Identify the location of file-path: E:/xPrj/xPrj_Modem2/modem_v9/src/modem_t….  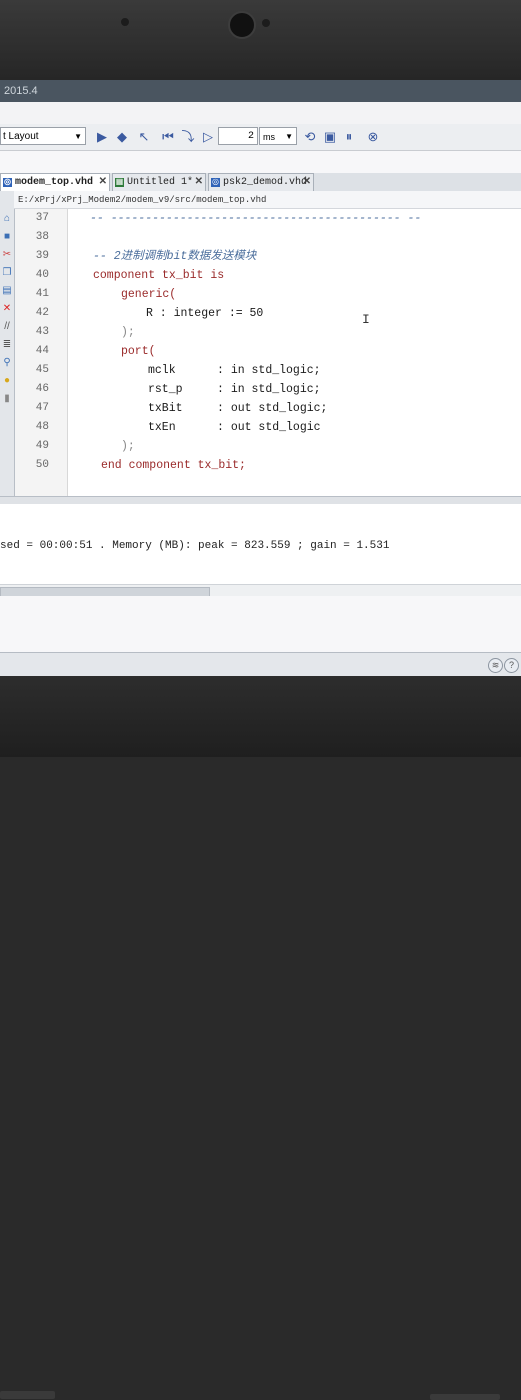
(267, 200).